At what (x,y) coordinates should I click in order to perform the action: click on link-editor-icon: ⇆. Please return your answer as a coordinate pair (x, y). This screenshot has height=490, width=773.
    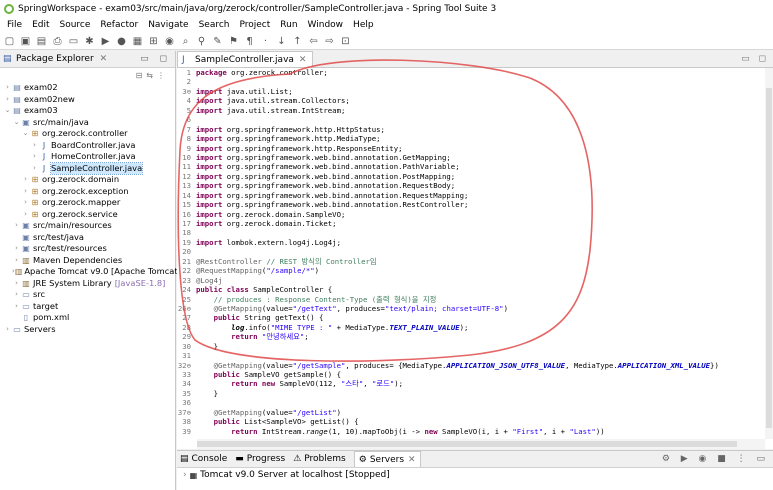
    Looking at the image, I should click on (151, 75).